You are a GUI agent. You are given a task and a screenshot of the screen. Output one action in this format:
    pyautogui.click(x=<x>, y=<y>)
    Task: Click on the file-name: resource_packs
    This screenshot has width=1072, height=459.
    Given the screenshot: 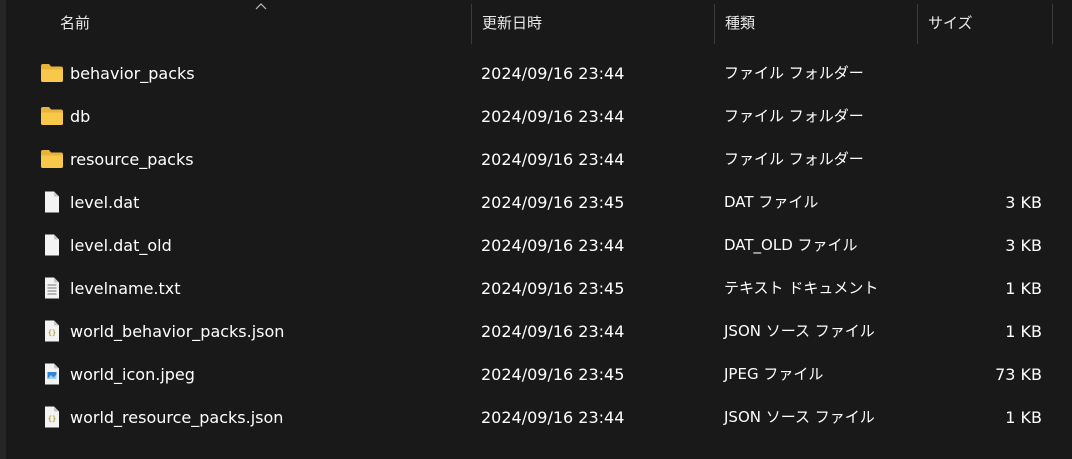 What is the action you would take?
    pyautogui.click(x=132, y=159)
    